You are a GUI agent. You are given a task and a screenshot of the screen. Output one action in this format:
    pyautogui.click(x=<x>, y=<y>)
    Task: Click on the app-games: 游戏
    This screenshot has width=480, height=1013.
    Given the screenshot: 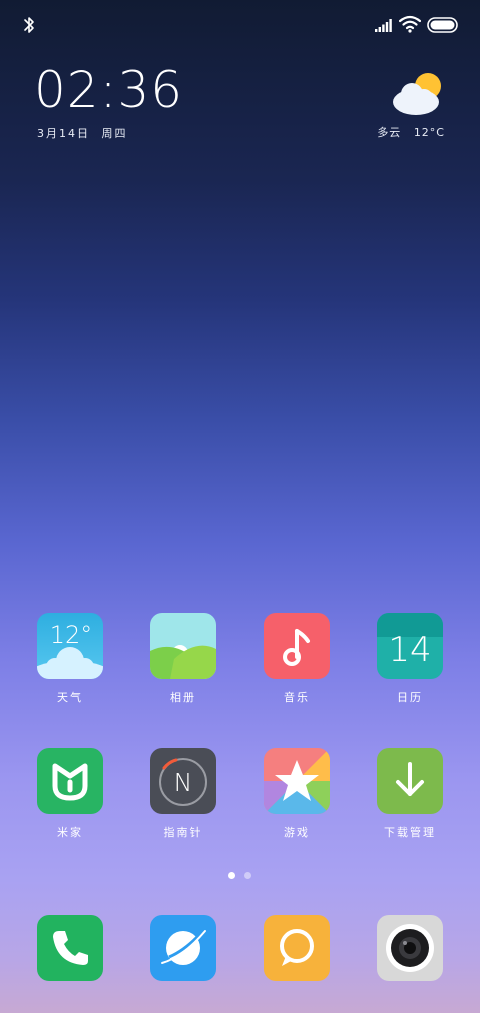 What is the action you would take?
    pyautogui.click(x=297, y=798)
    